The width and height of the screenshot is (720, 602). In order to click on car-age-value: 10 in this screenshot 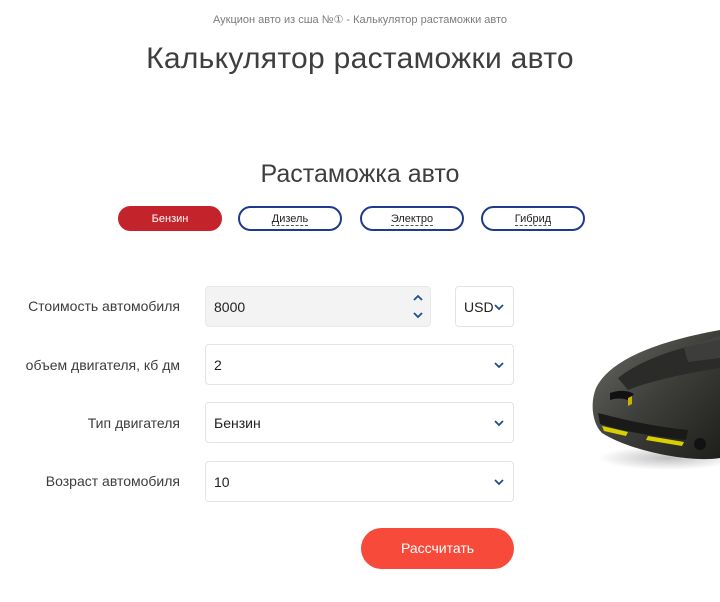, I will do `click(222, 482)`.